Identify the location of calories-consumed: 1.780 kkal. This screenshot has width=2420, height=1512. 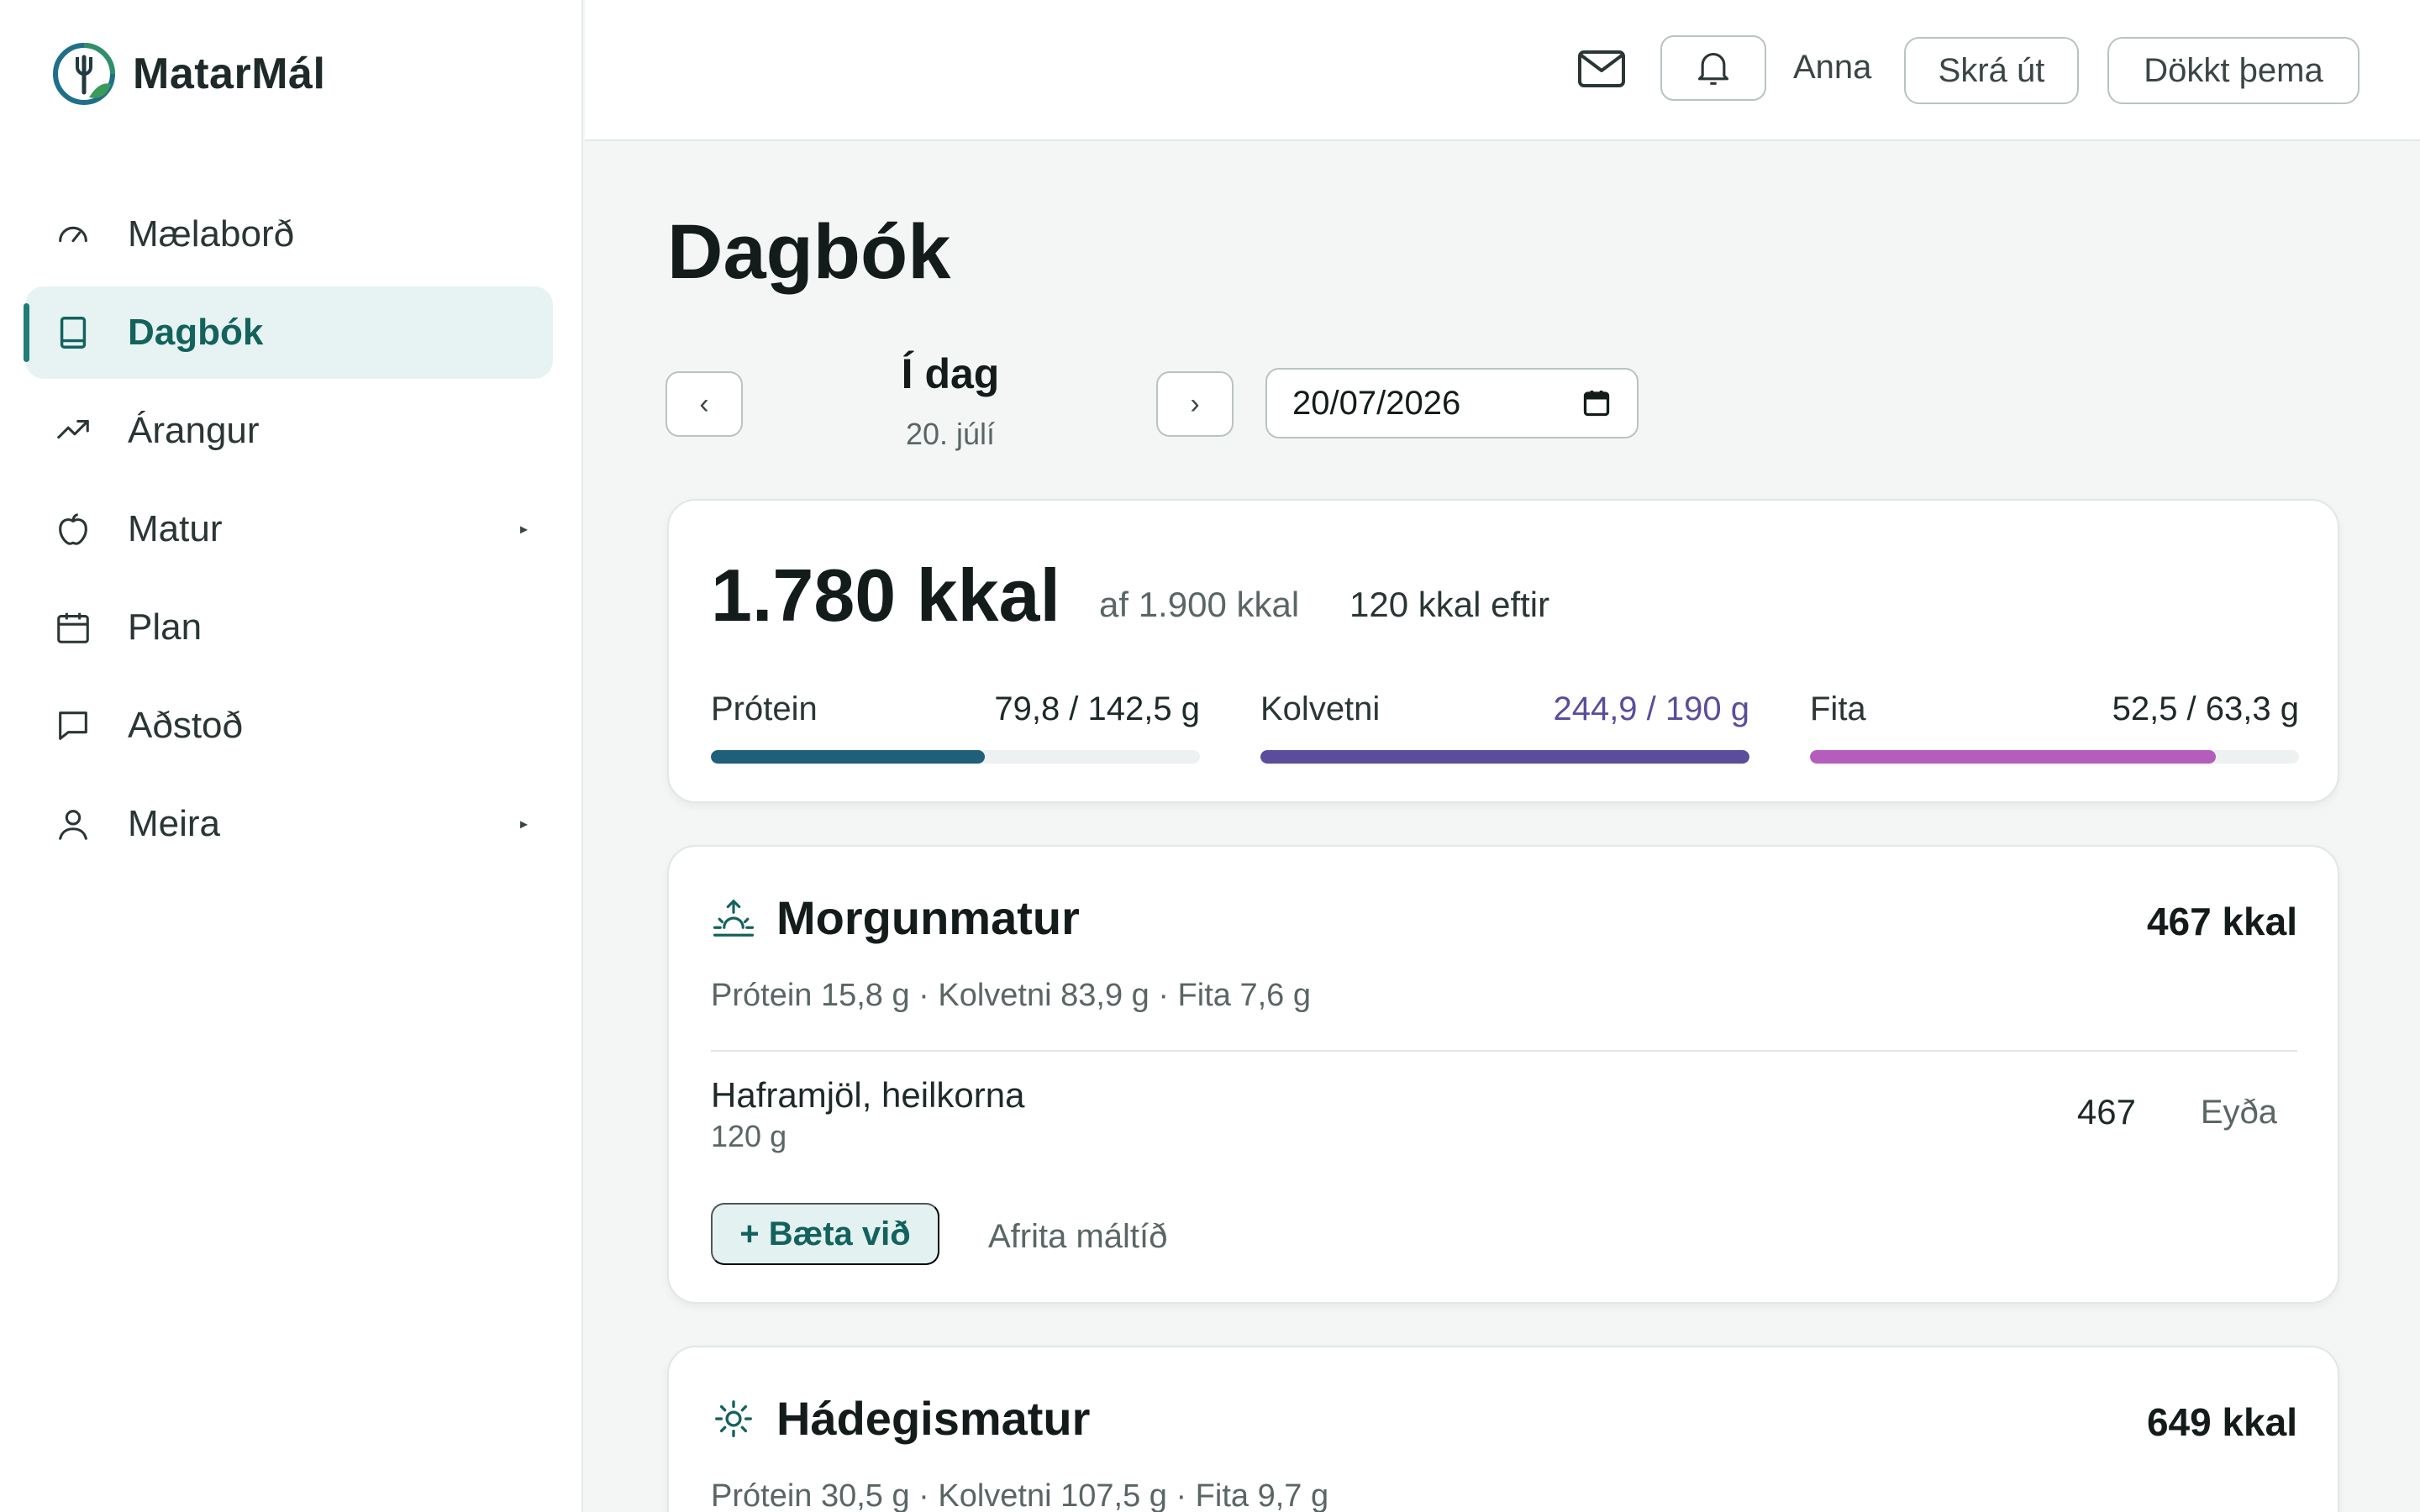
(885, 595).